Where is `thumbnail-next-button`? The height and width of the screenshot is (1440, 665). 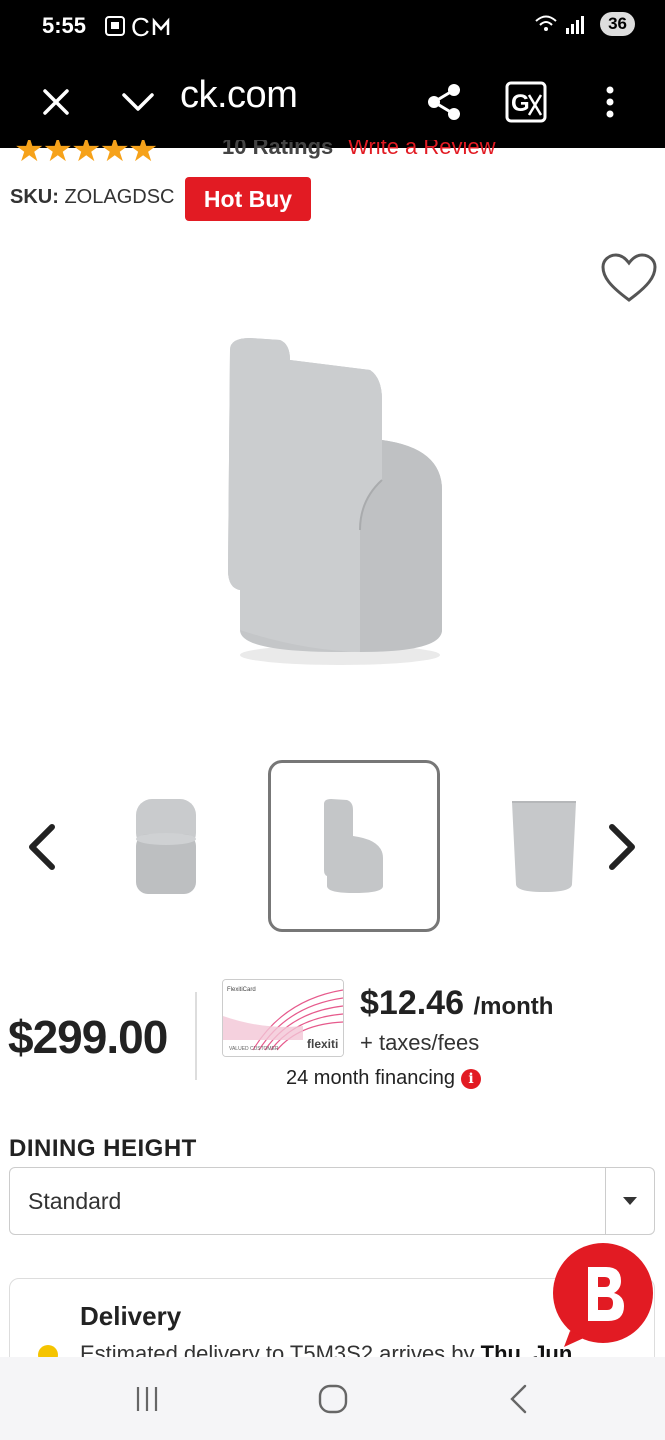
thumbnail-next-button is located at coordinates (622, 847).